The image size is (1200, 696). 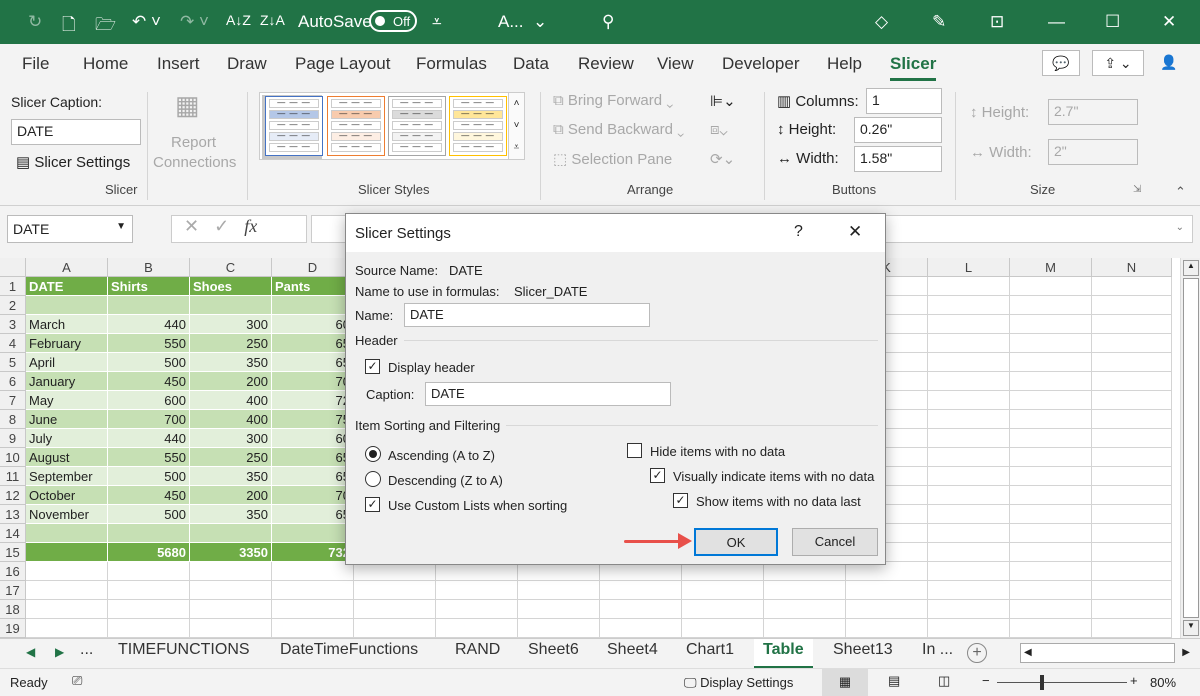 What do you see at coordinates (373, 479) in the screenshot?
I see `descending-radio` at bounding box center [373, 479].